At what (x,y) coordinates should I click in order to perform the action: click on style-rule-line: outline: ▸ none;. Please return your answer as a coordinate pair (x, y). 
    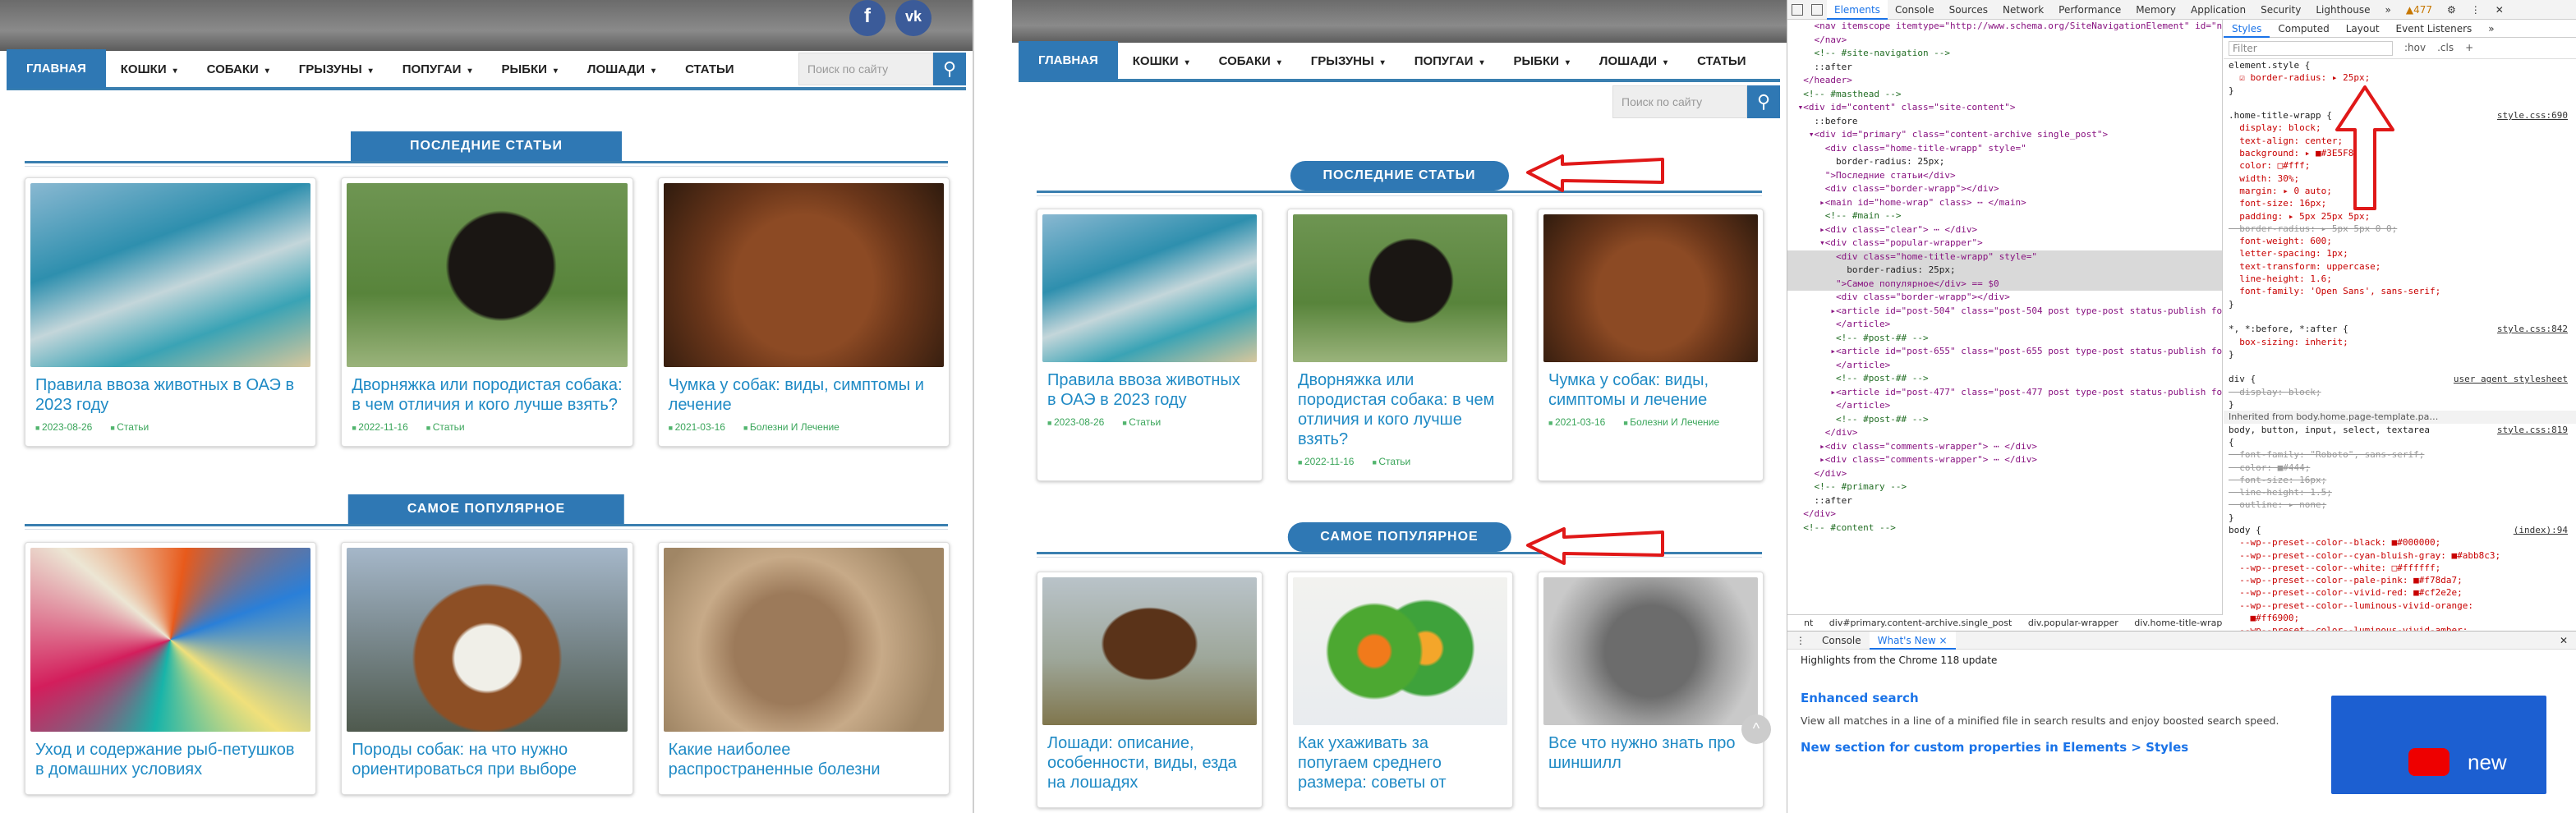
    Looking at the image, I should click on (2400, 504).